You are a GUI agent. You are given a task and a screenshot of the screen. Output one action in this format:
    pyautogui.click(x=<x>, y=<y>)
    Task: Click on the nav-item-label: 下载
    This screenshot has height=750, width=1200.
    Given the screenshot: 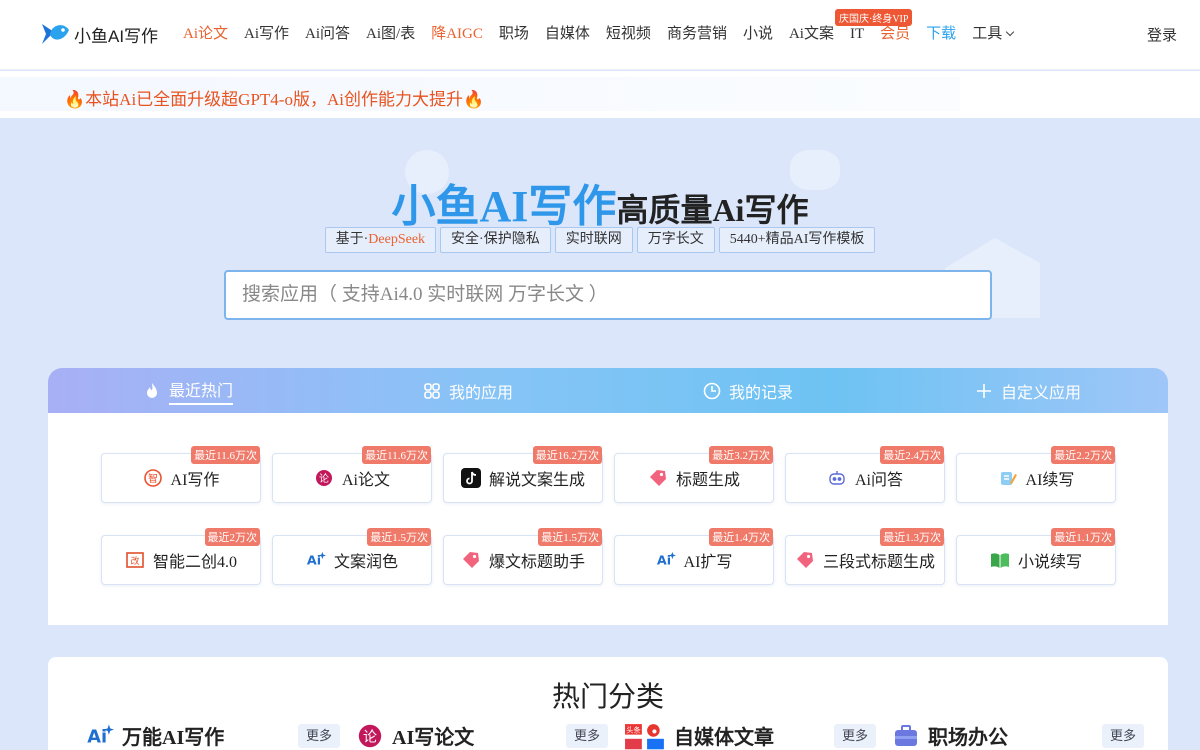 What is the action you would take?
    pyautogui.click(x=941, y=34)
    